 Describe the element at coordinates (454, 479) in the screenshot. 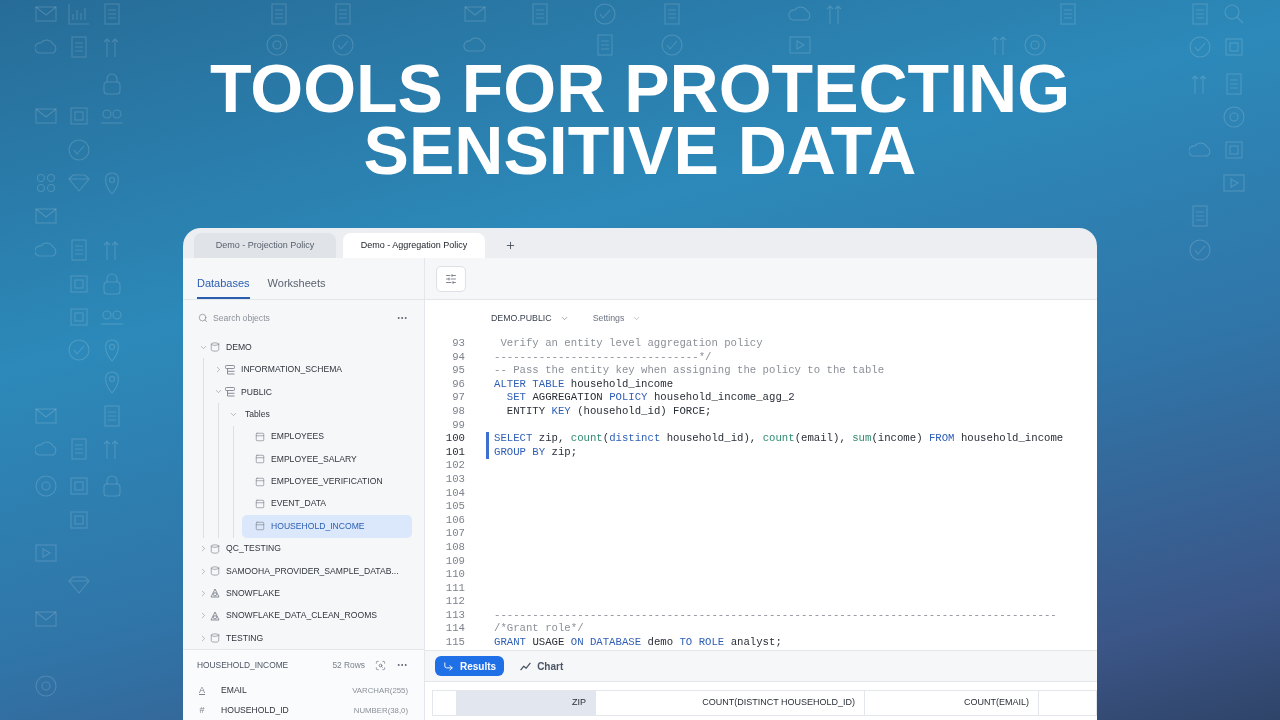

I see `line-number: 103` at that location.